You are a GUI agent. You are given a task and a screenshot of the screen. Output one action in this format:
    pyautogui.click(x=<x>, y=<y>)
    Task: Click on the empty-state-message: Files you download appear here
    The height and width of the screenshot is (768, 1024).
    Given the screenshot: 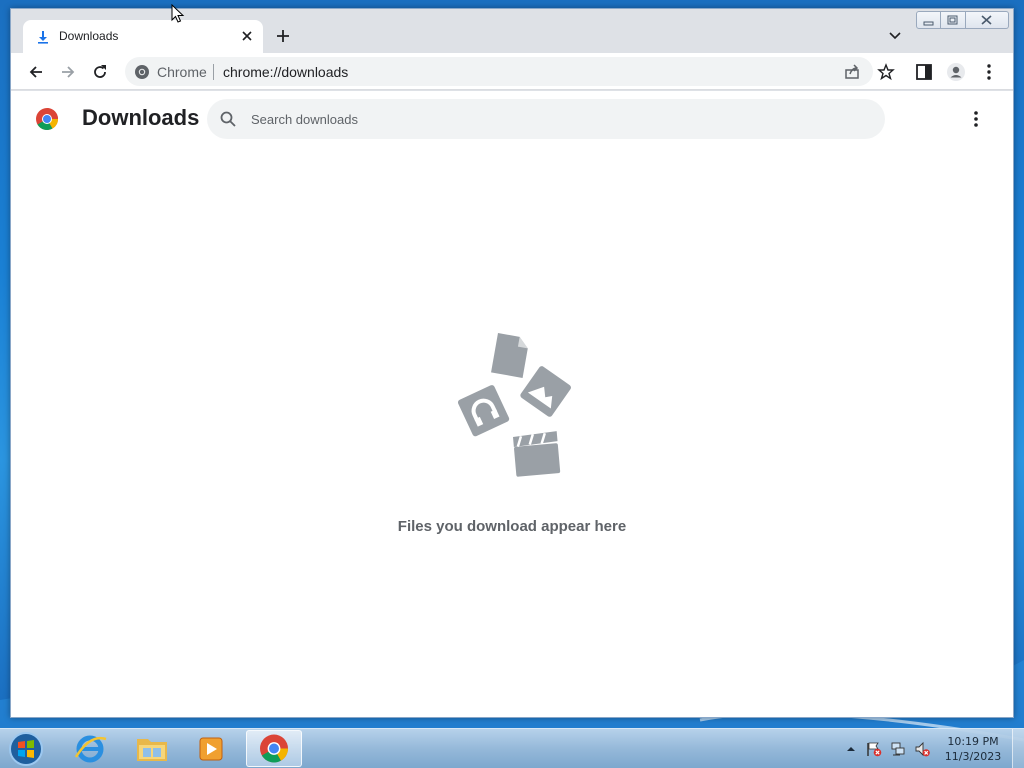 What is the action you would take?
    pyautogui.click(x=512, y=526)
    